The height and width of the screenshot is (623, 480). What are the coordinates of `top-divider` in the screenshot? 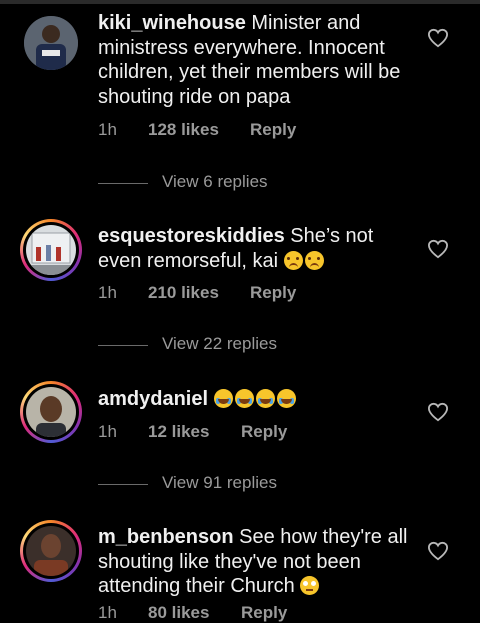 It's located at (240, 2).